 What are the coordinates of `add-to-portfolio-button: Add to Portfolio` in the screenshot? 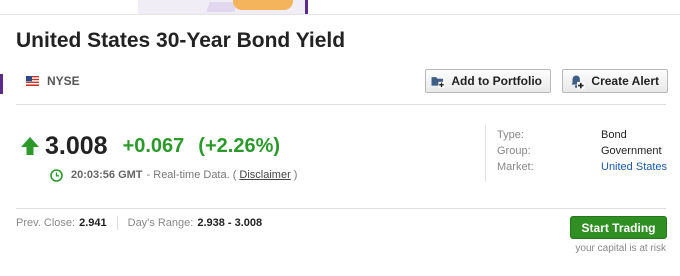 It's located at (488, 81).